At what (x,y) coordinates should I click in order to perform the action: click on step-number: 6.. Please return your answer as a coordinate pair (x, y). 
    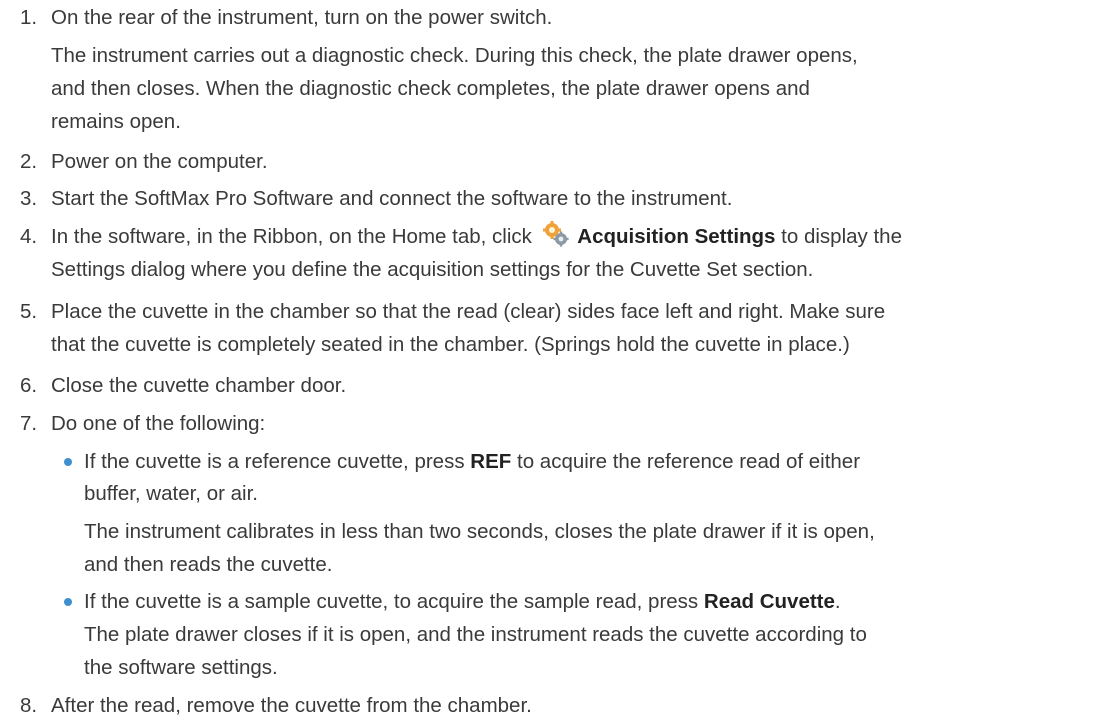
    Looking at the image, I should click on (29, 385).